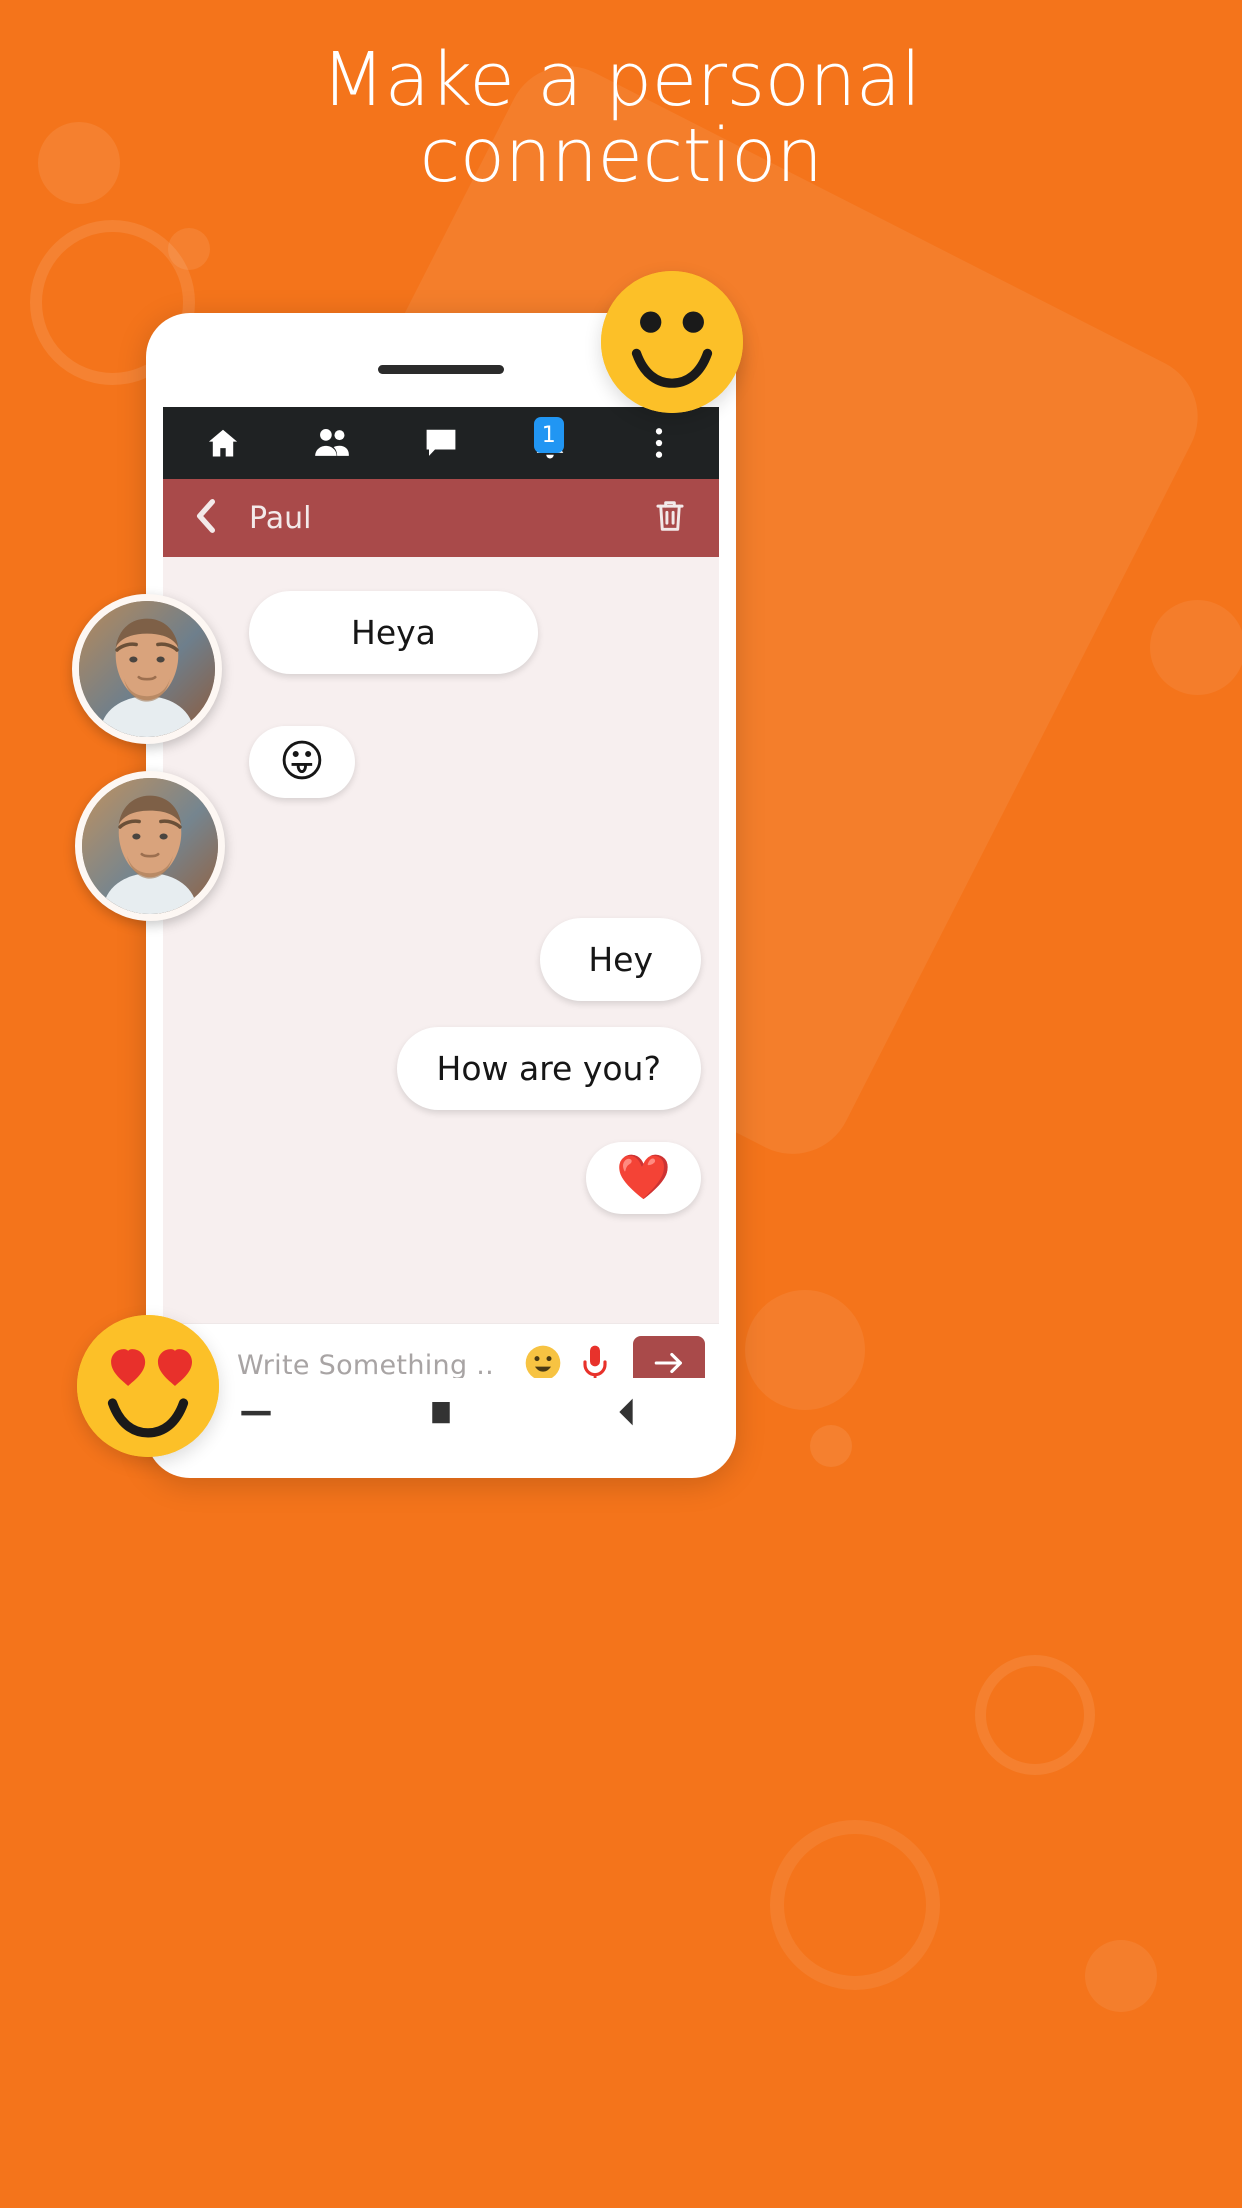  I want to click on nav-item-friends, so click(332, 443).